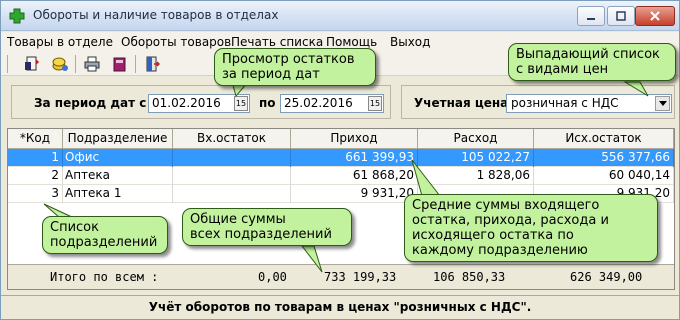 This screenshot has height=320, width=680. I want to click on menu-goods-turnover: Обороты товаров, so click(176, 42).